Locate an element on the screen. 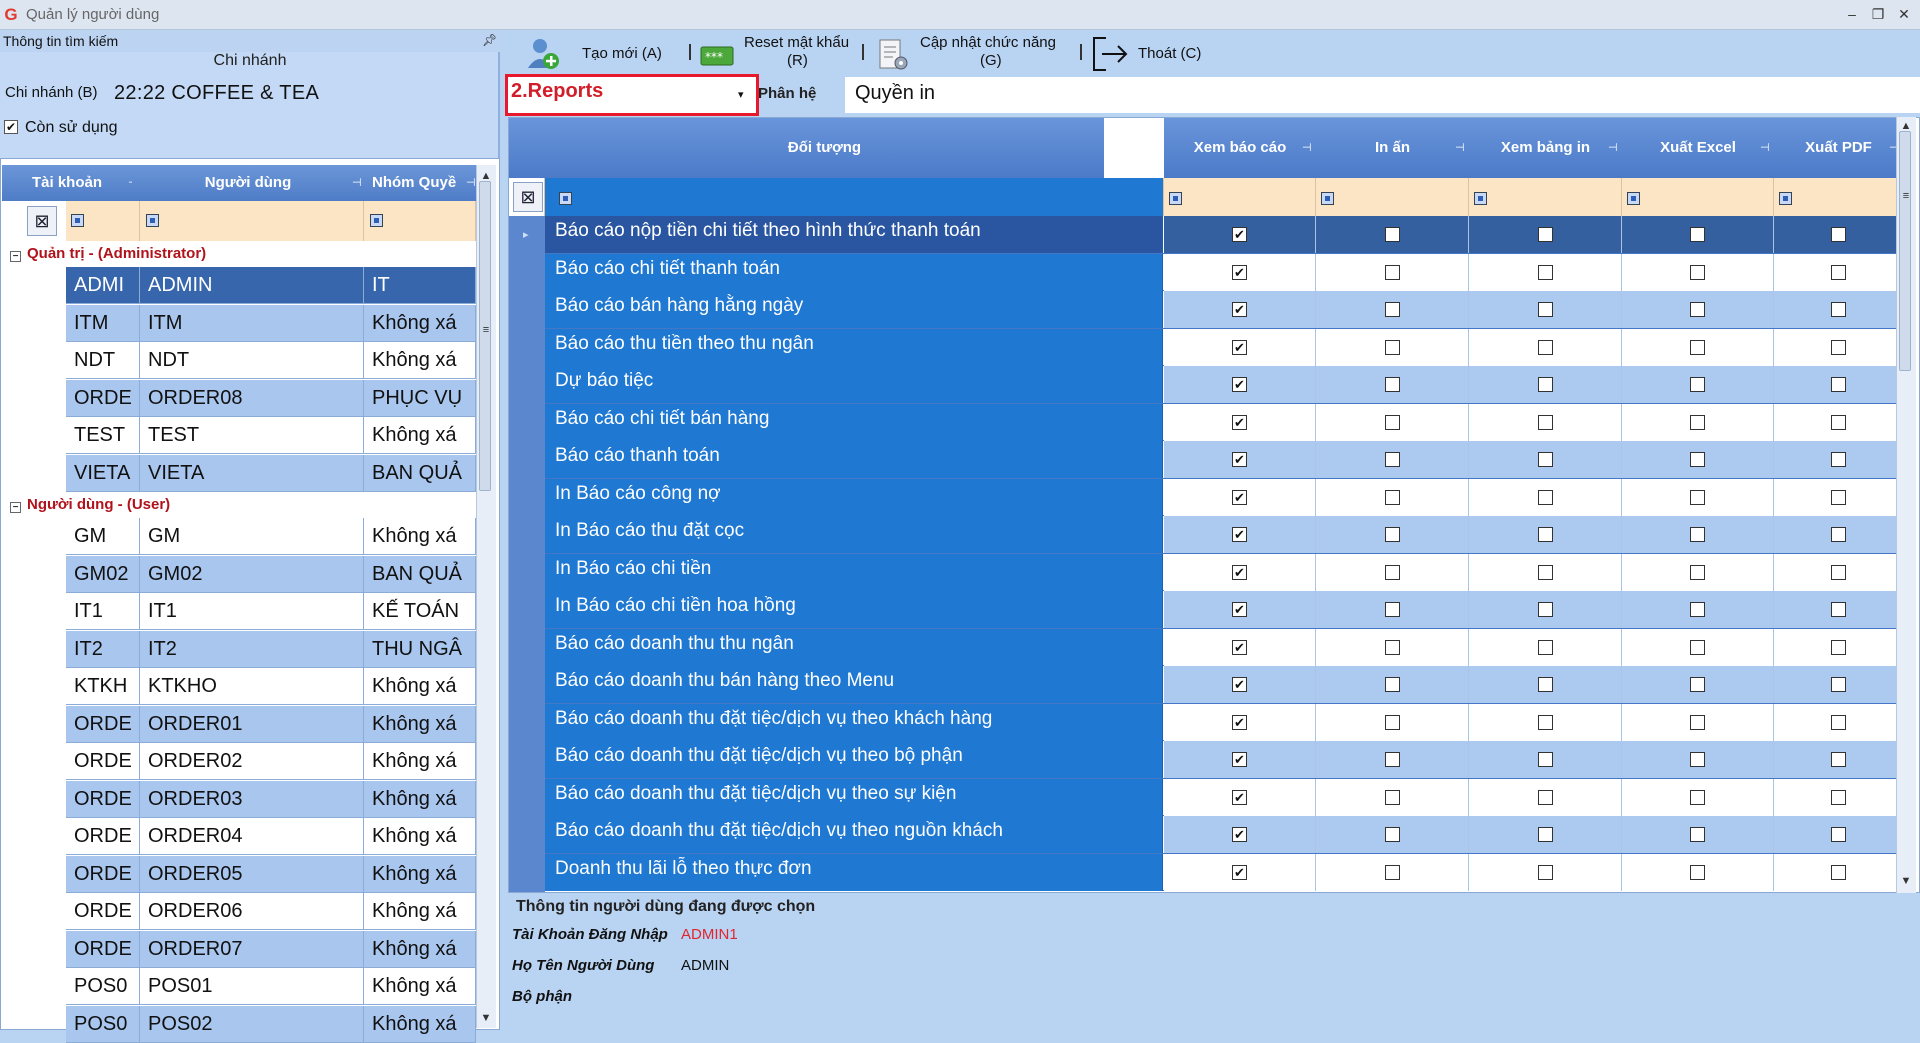  user-row: ORDE ORDER04 Không xá is located at coordinates (271, 836).